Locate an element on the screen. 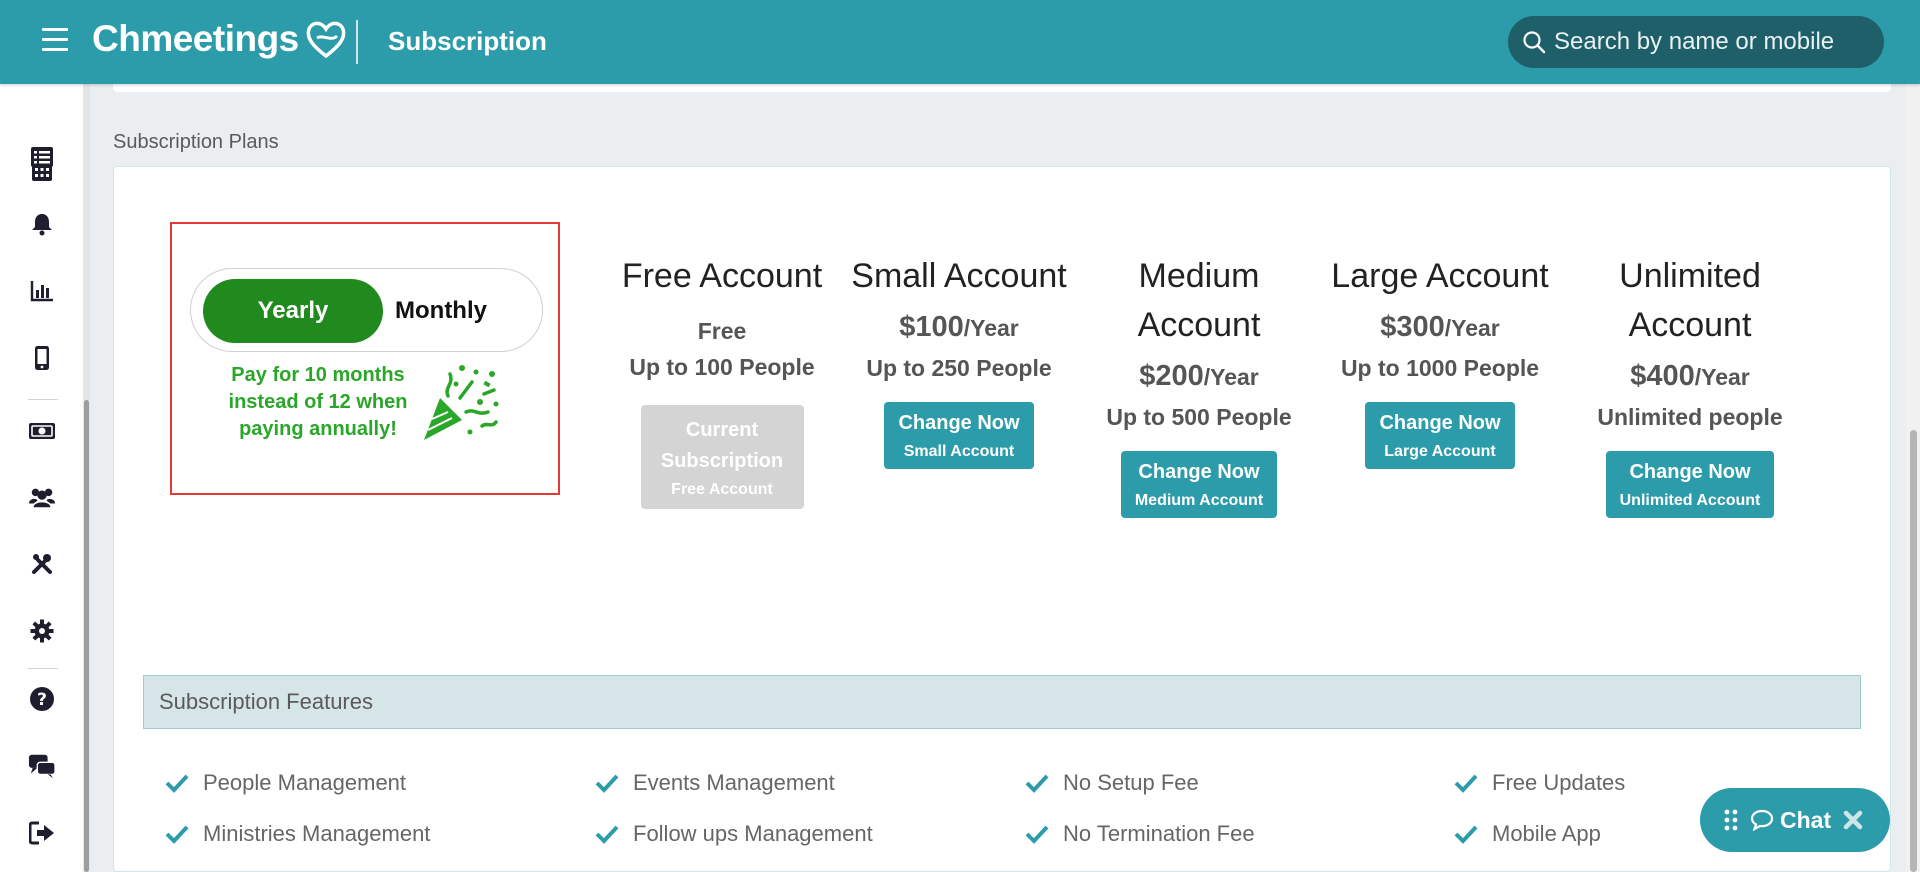  page-title: Subscription is located at coordinates (467, 41).